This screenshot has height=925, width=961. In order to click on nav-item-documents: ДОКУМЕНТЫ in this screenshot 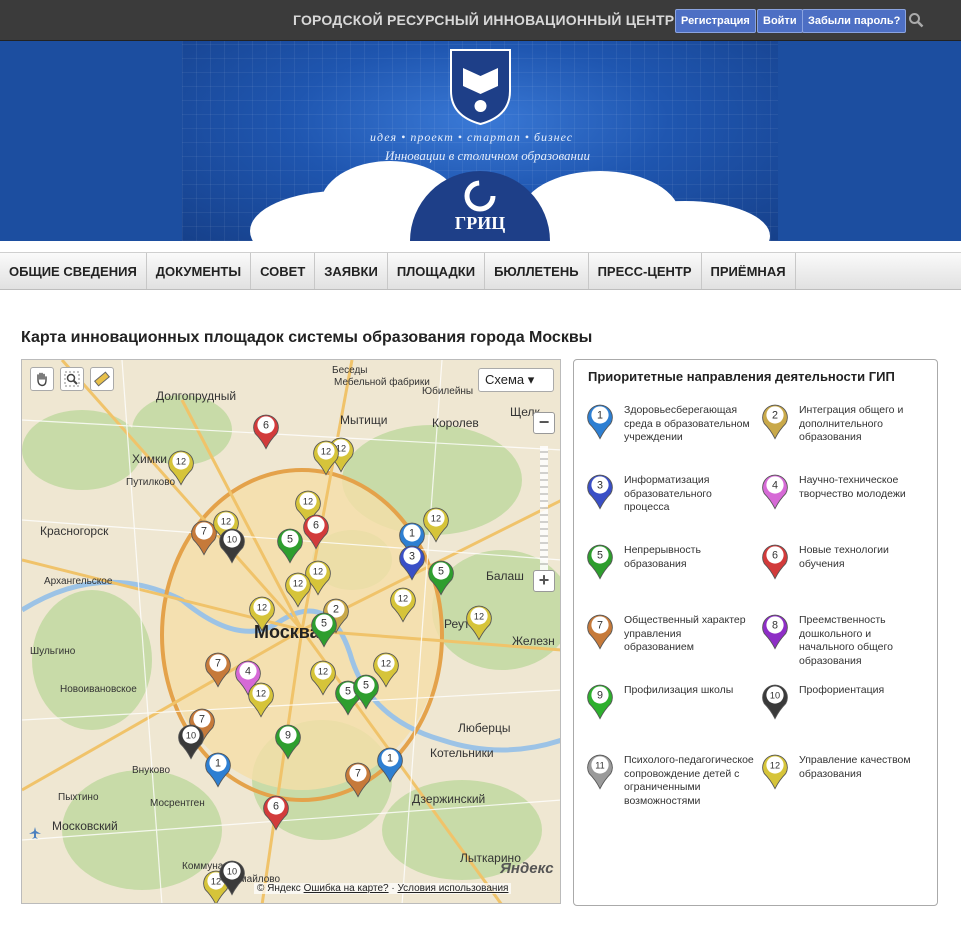, I will do `click(199, 271)`.